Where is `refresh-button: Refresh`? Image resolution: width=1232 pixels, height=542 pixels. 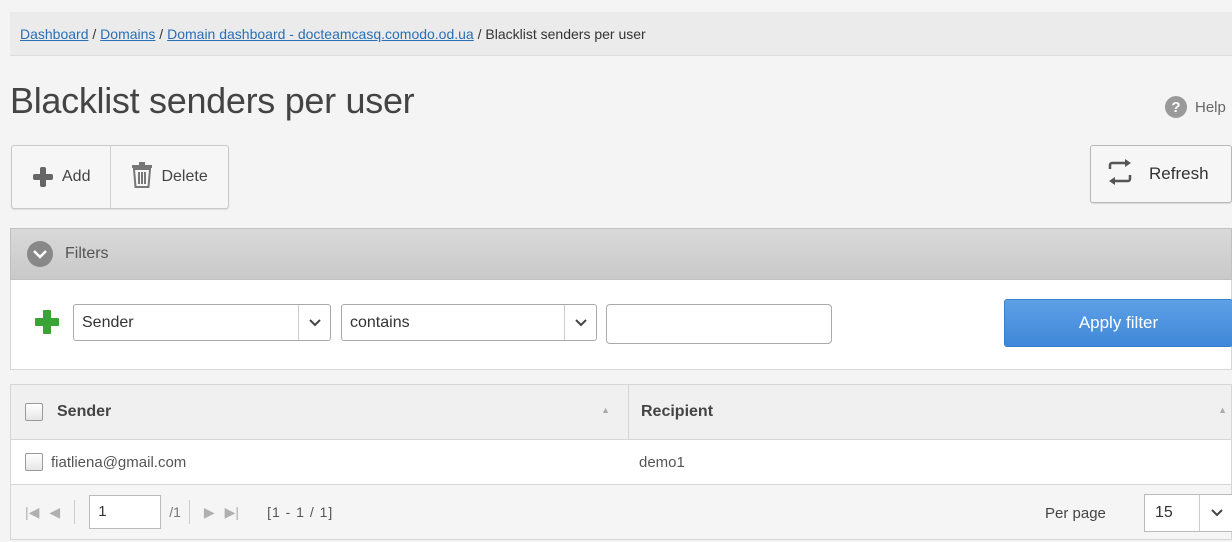 refresh-button: Refresh is located at coordinates (1161, 174).